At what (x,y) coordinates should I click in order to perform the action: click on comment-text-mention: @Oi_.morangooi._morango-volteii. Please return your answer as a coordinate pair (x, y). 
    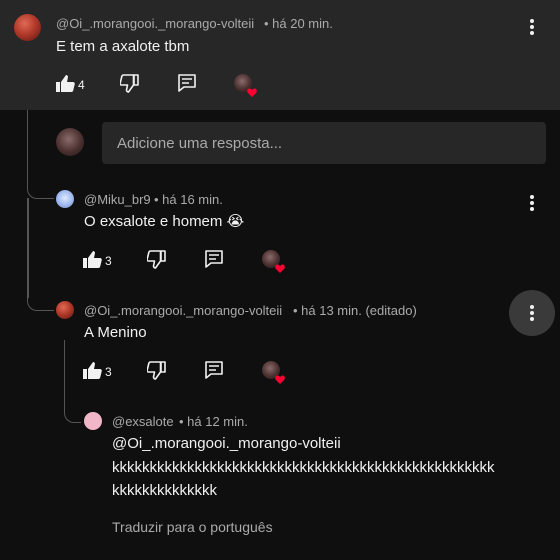
    Looking at the image, I should click on (226, 443).